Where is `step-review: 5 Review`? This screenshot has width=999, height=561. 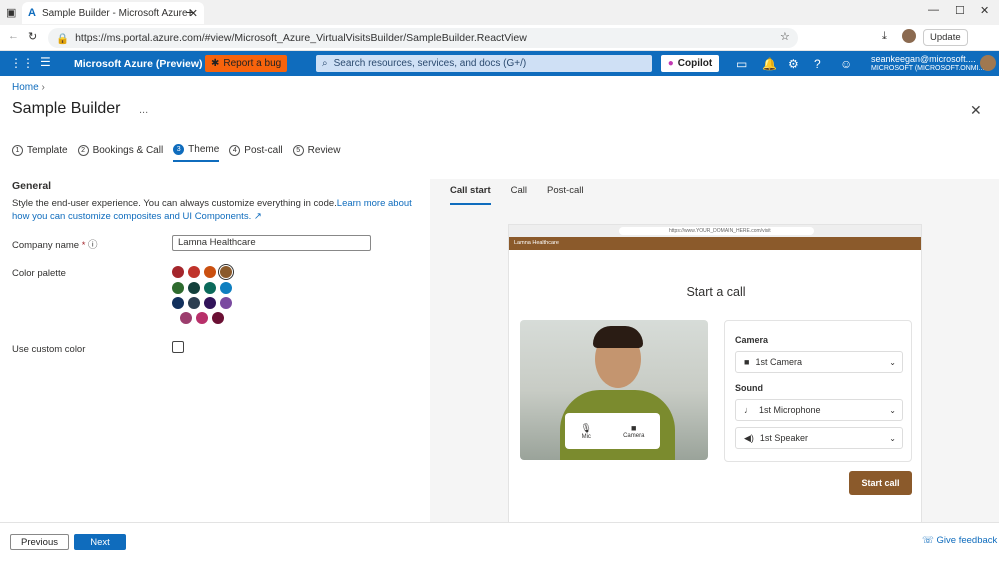 step-review: 5 Review is located at coordinates (316, 153).